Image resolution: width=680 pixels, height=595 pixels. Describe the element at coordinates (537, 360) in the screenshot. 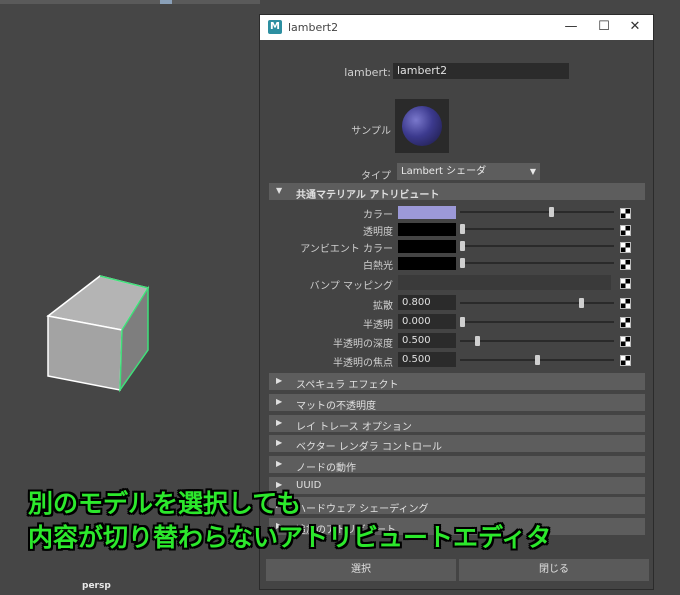

I see `translucence-focus-slider-handle` at that location.